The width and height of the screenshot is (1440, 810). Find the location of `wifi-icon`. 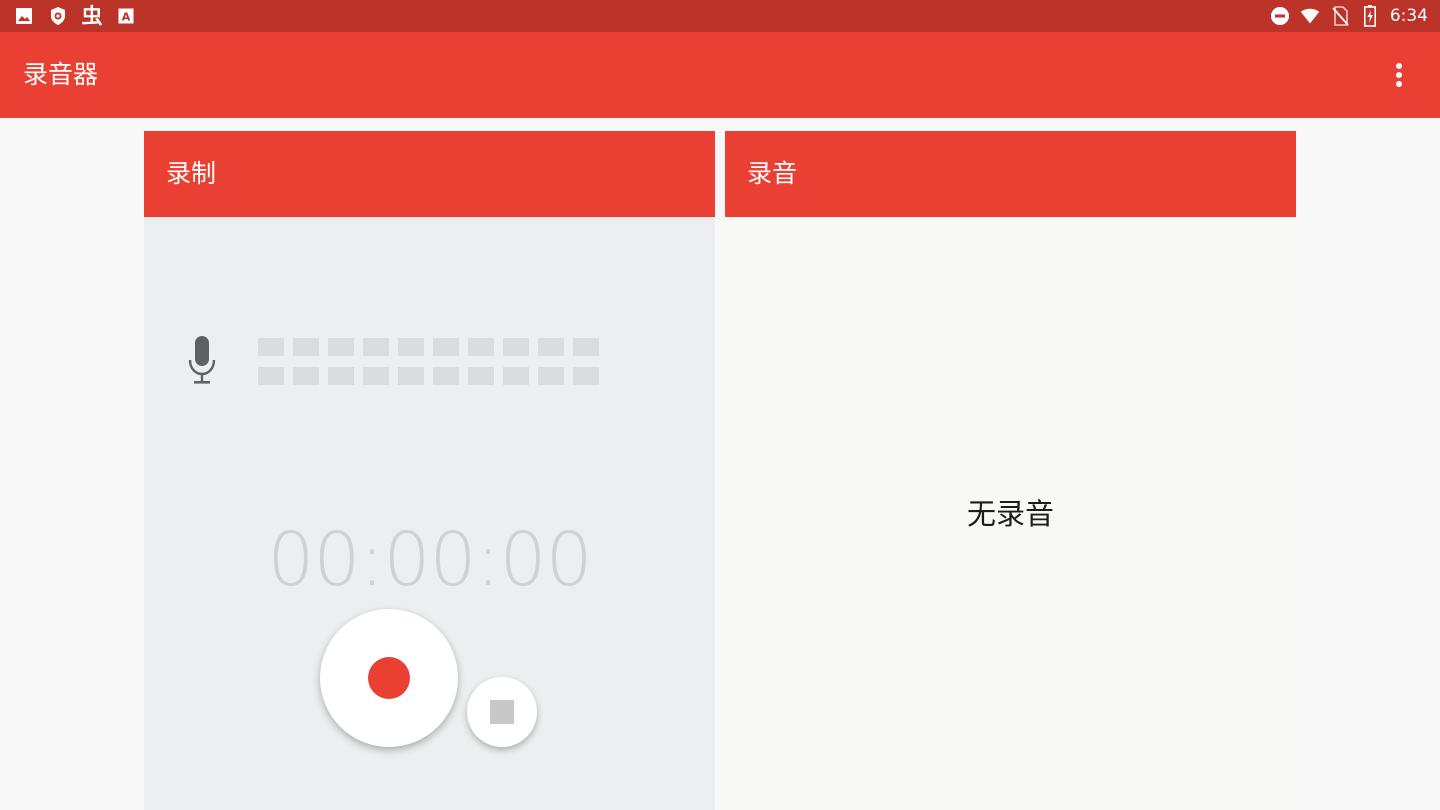

wifi-icon is located at coordinates (1310, 16).